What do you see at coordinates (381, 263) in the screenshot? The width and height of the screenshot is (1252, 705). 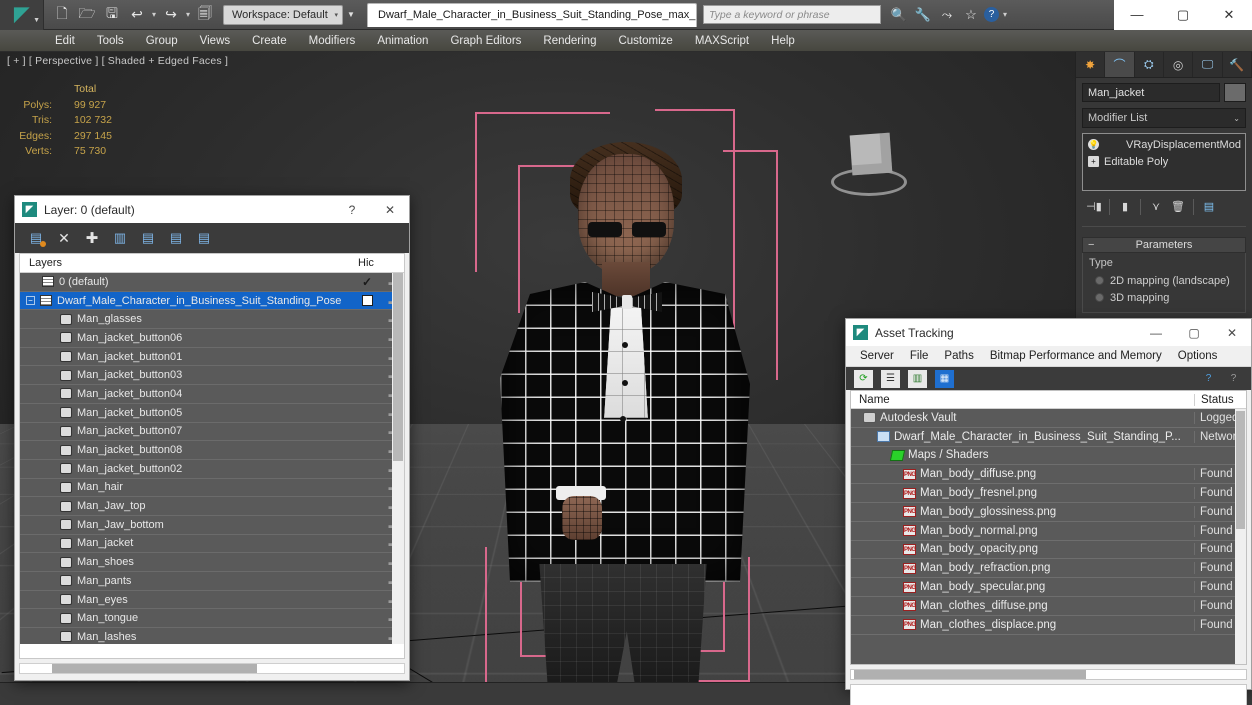 I see `column-hide: Hic` at bounding box center [381, 263].